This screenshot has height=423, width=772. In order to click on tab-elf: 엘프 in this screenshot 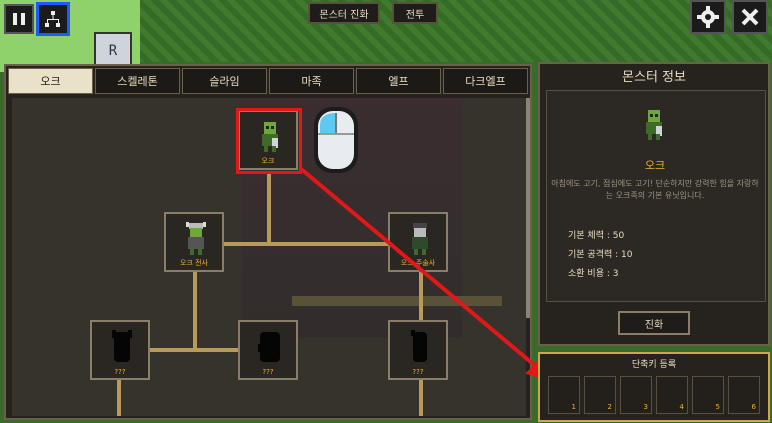, I will do `click(398, 81)`.